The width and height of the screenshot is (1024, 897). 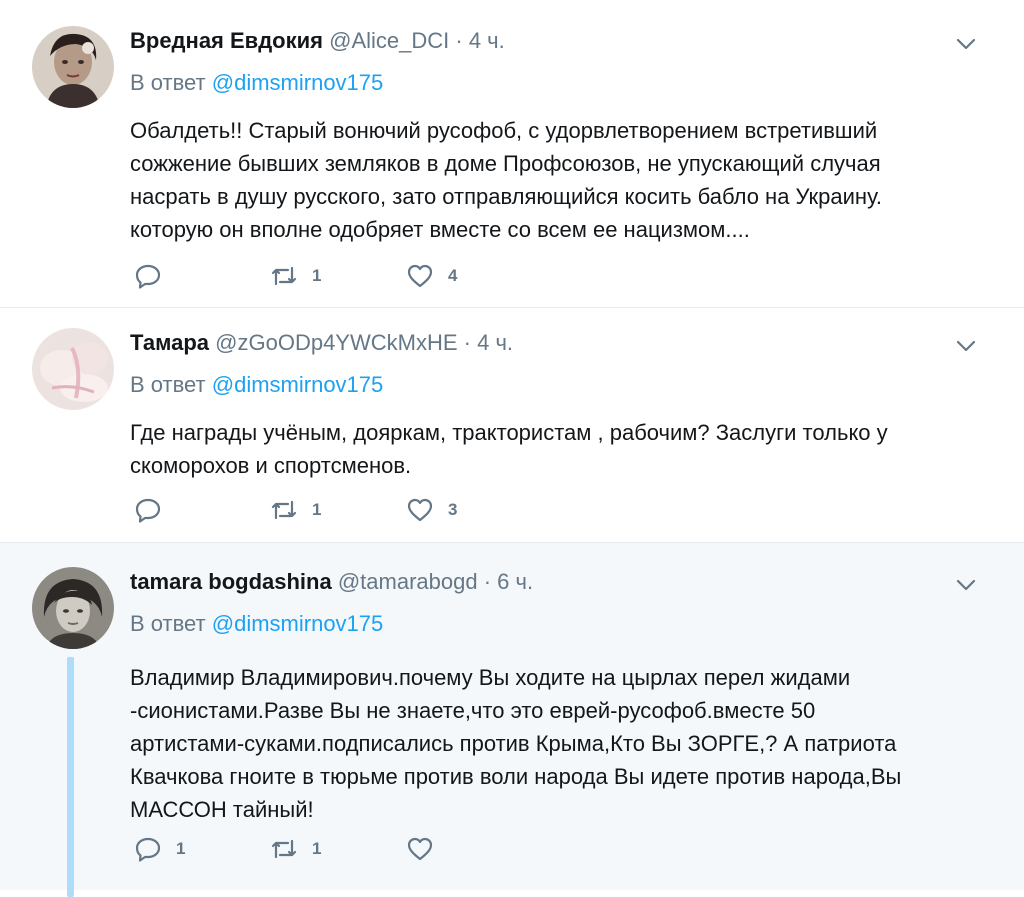 What do you see at coordinates (226, 40) in the screenshot?
I see `author-name: Вредная Евдокия` at bounding box center [226, 40].